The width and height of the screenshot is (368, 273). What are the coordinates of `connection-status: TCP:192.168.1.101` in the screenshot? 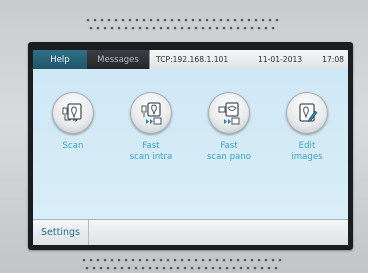 It's located at (192, 59).